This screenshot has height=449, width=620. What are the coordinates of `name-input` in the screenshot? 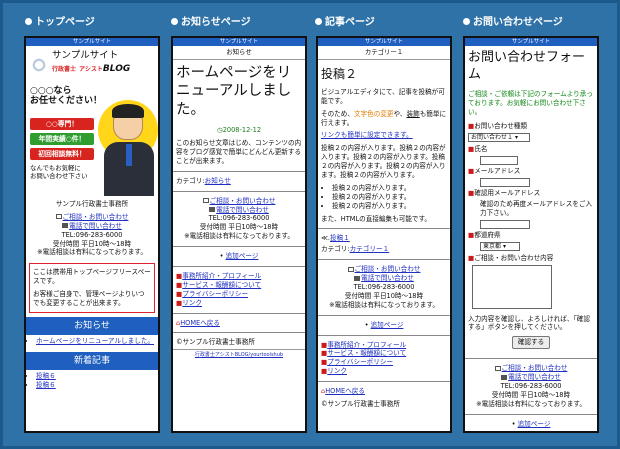 It's located at (499, 160).